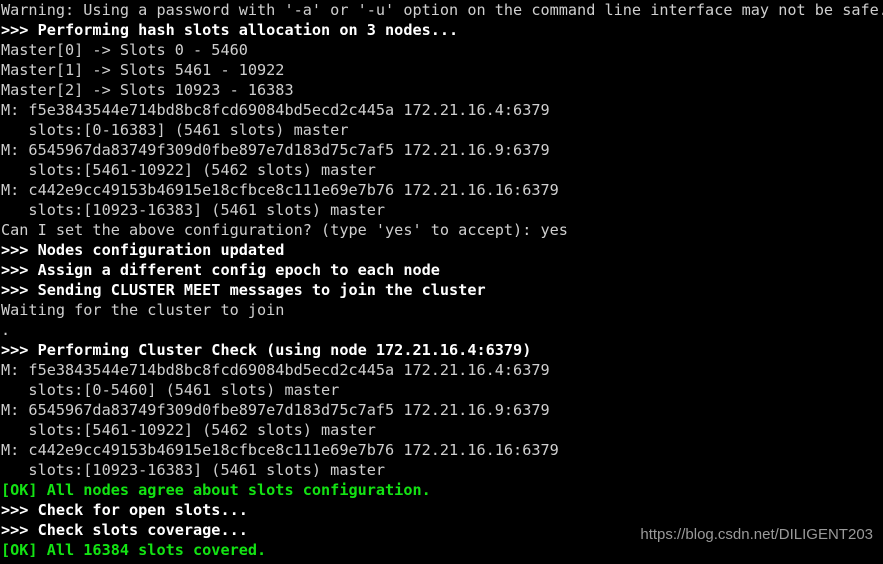 This screenshot has width=883, height=564. I want to click on terminal-line: slots:[0-5460] (5461 slots) master, so click(170, 390).